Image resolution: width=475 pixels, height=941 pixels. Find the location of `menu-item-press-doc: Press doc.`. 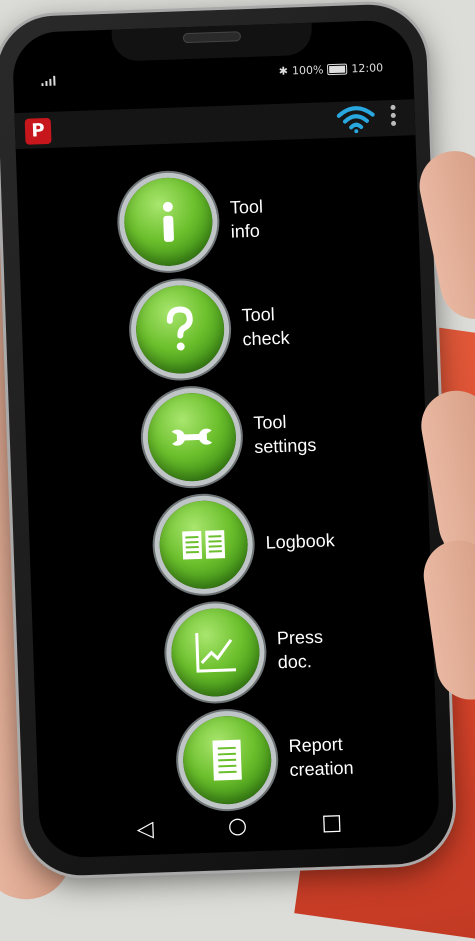

menu-item-press-doc: Press doc. is located at coordinates (284, 650).